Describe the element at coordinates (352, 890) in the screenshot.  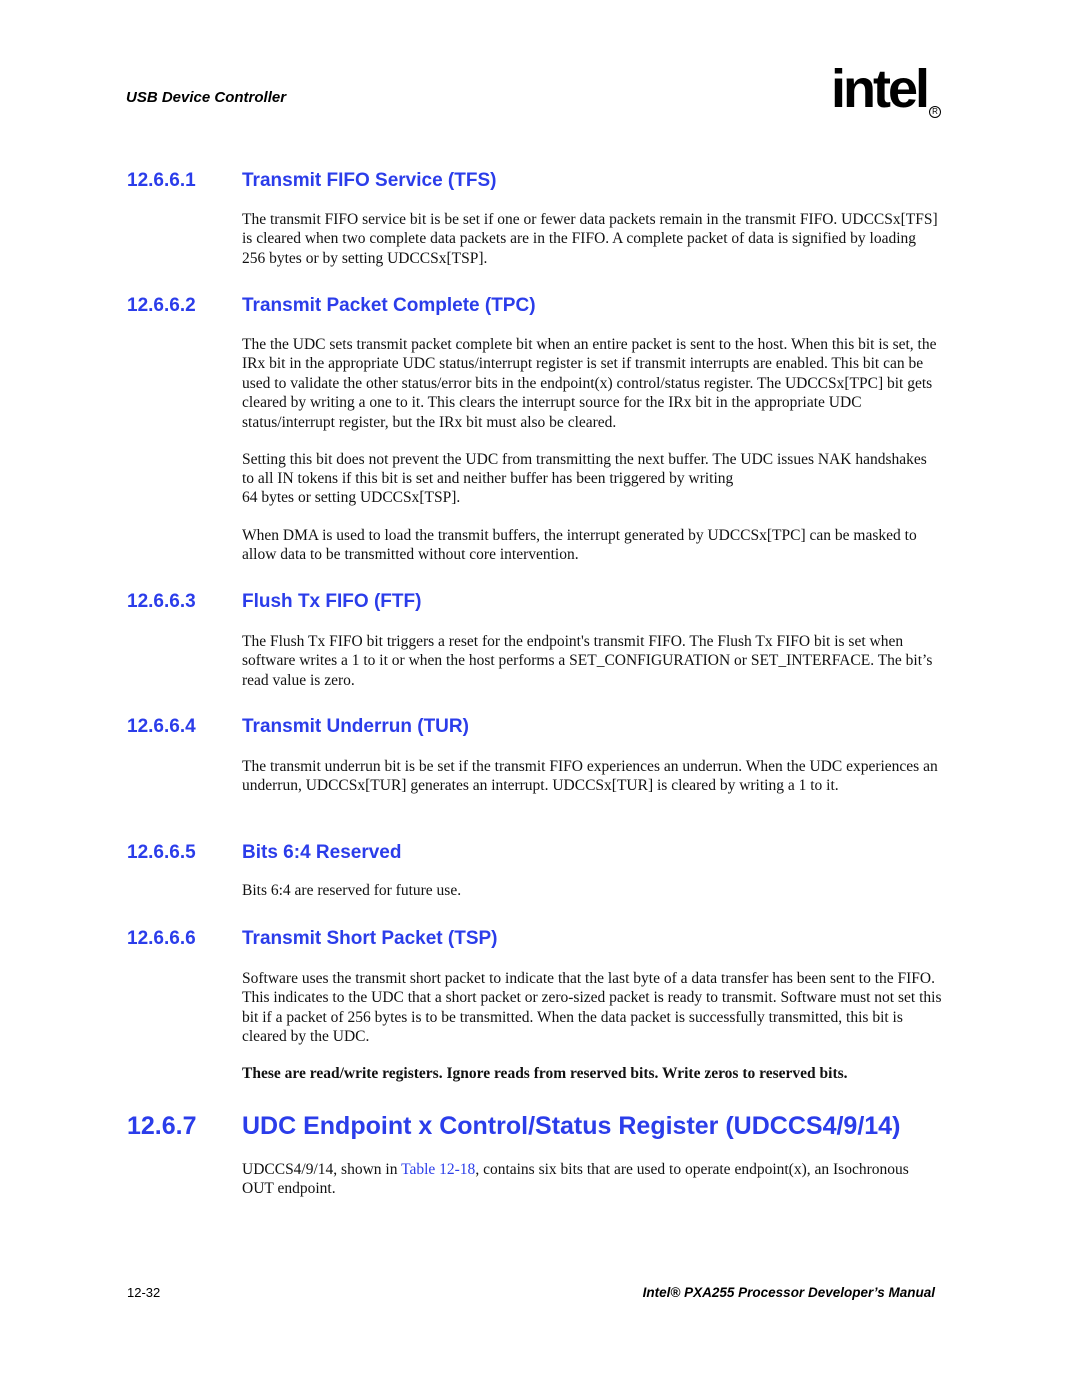
I see `paragraph-reserved: Bits 6:4 are reserved for future use.` at that location.